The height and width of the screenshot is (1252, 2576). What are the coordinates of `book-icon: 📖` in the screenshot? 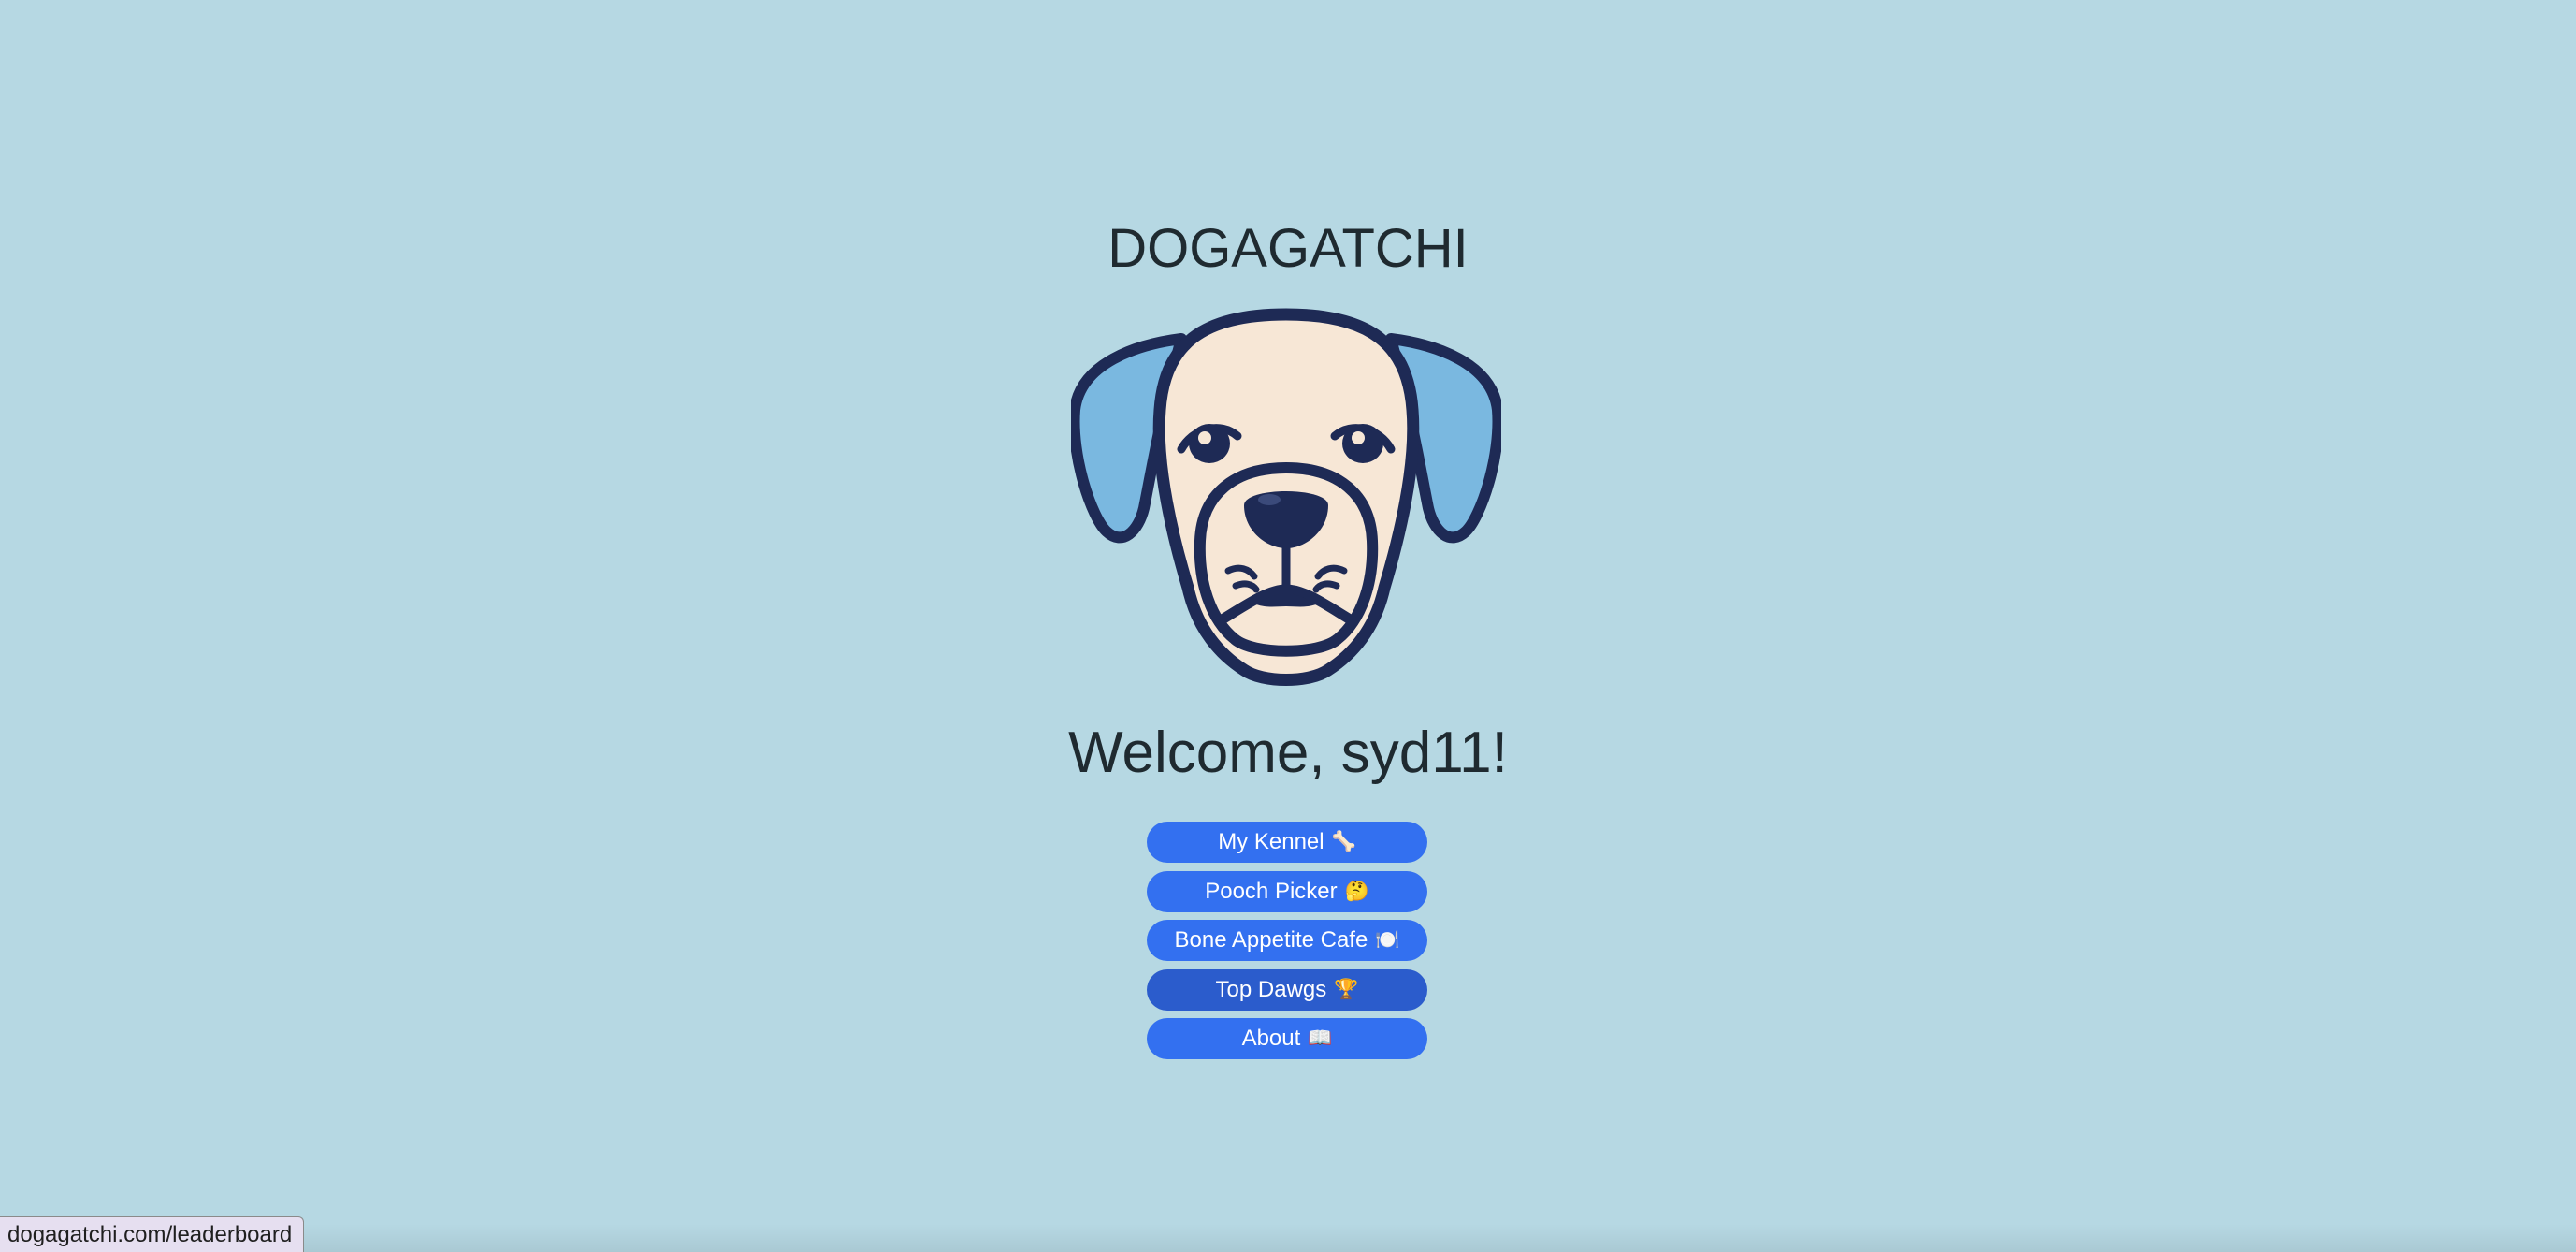 It's located at (1320, 1038).